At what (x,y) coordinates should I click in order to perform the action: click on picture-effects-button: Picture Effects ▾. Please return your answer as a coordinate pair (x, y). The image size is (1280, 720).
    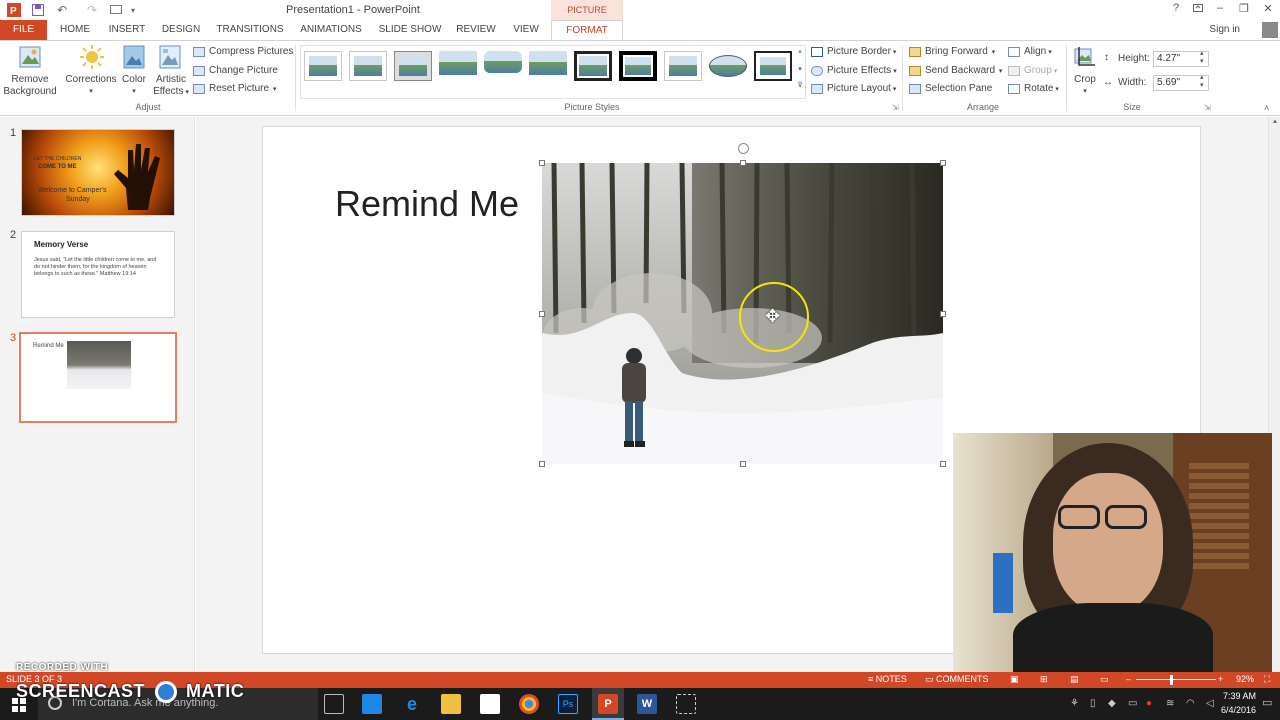
    Looking at the image, I should click on (854, 71).